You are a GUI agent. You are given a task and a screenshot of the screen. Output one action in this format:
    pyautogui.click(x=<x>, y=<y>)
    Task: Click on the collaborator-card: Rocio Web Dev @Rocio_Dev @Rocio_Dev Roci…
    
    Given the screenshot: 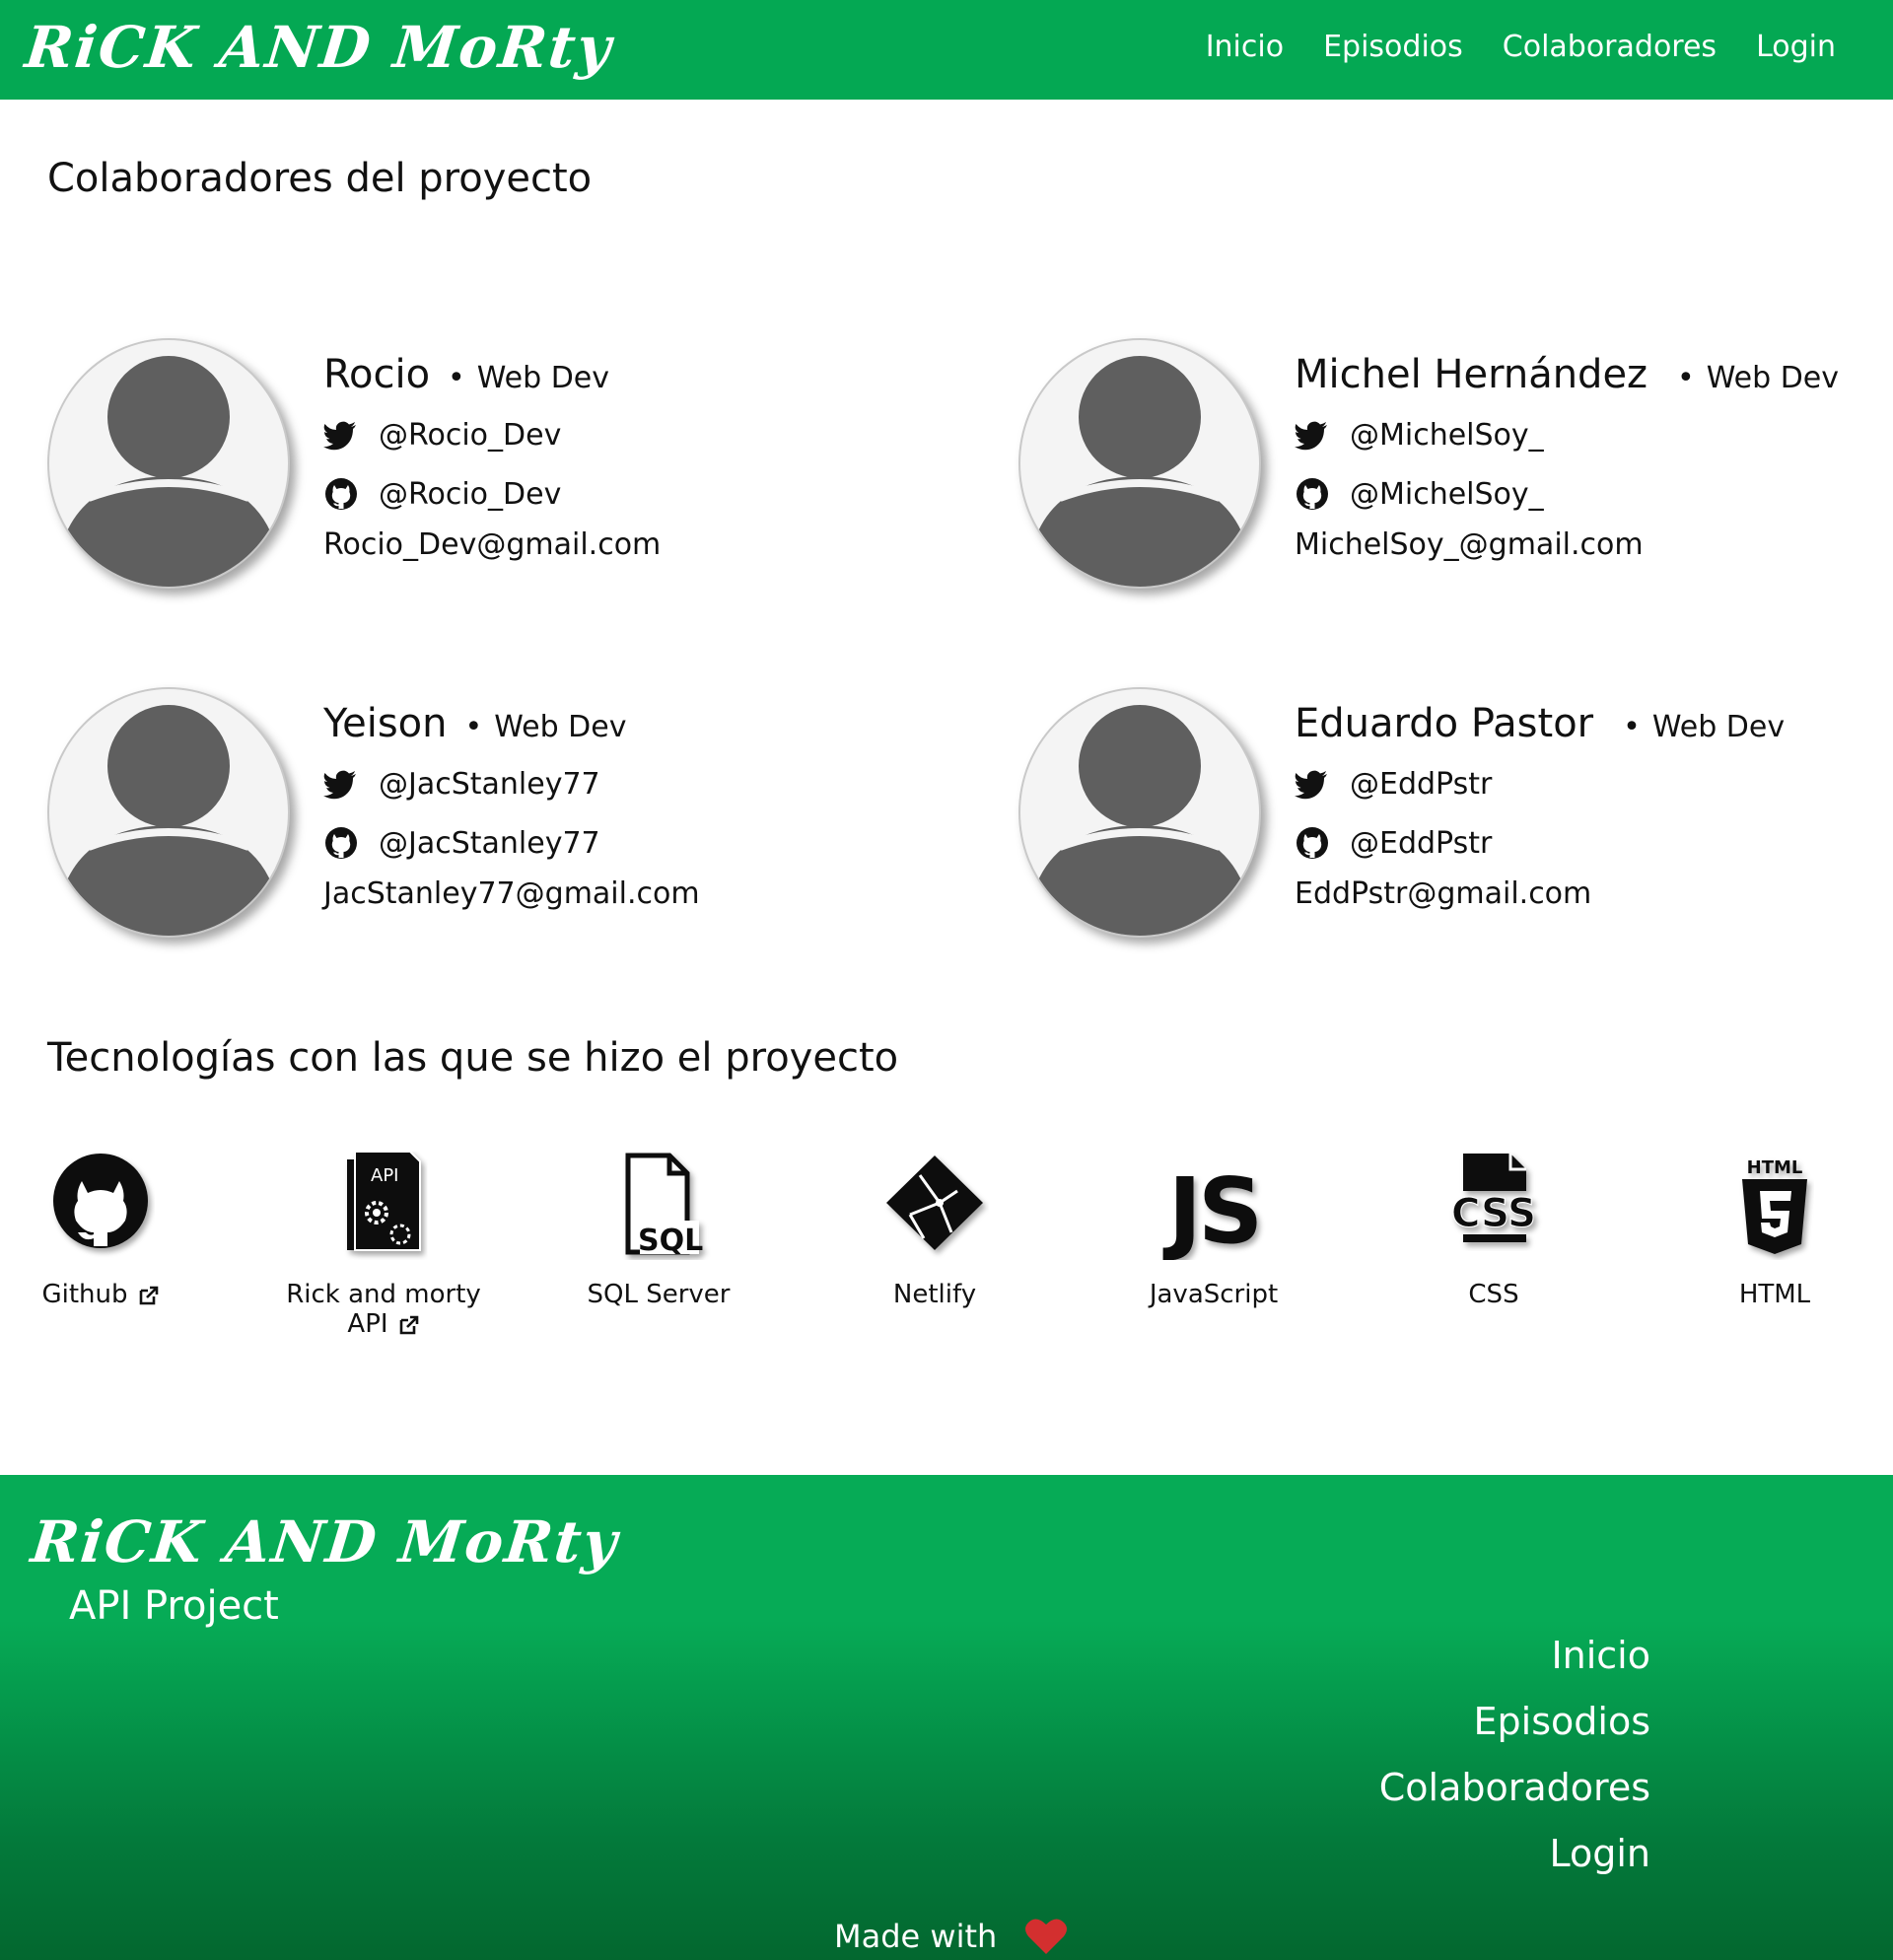 What is the action you would take?
    pyautogui.click(x=520, y=466)
    